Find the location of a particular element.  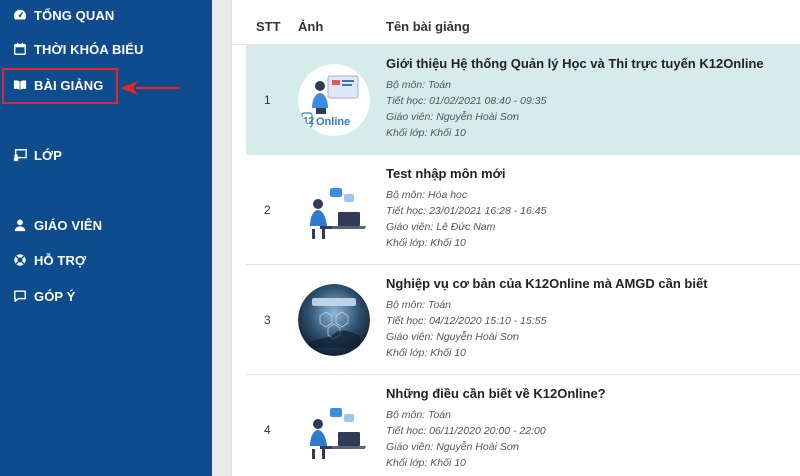

lesson-teacher: Giáo viên: Lê Đức Nam is located at coordinates (441, 227).